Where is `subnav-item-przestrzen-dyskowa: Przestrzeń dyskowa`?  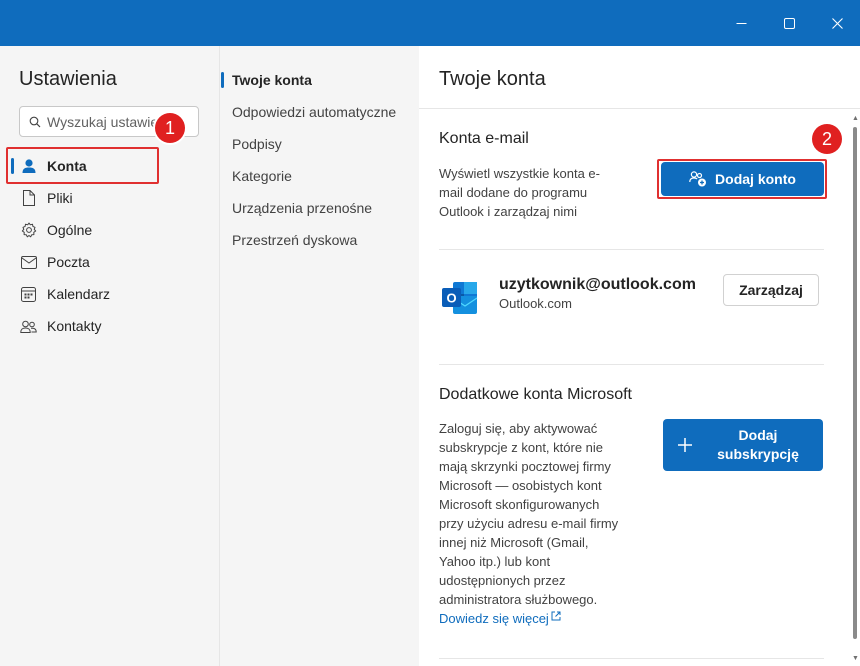
subnav-item-przestrzen-dyskowa: Przestrzeń dyskowa is located at coordinates (320, 240).